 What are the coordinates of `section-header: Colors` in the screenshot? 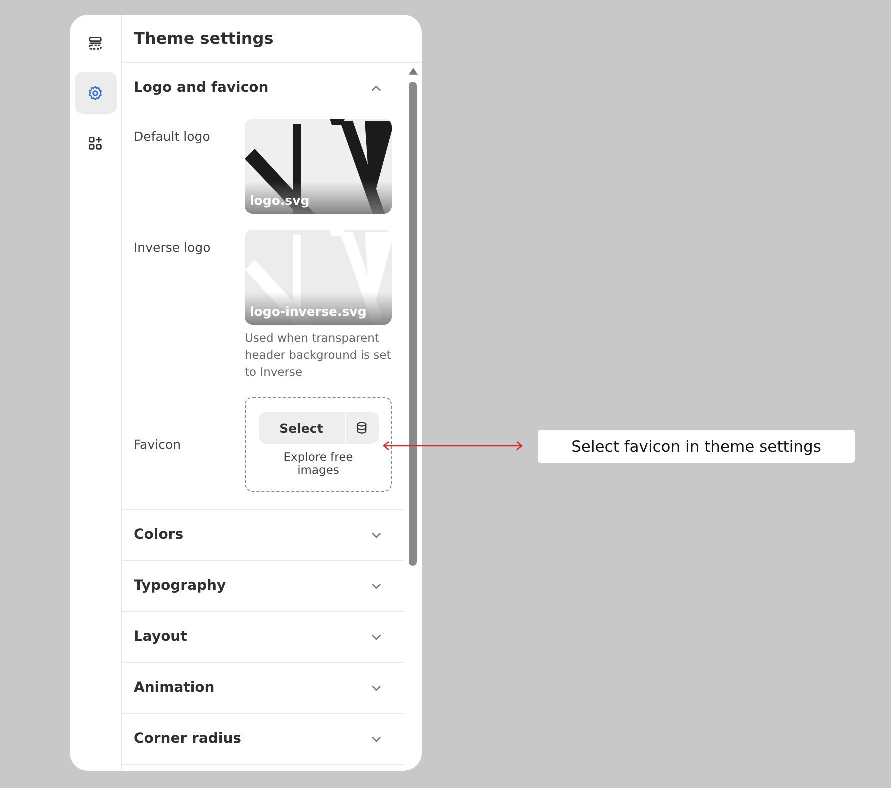 It's located at (263, 535).